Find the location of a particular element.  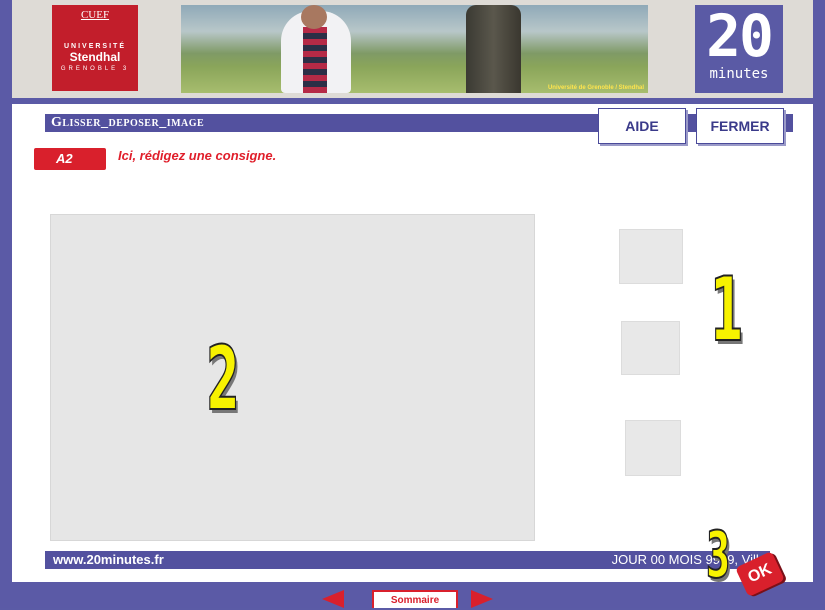

sommaire-button: Sommaire is located at coordinates (415, 599).